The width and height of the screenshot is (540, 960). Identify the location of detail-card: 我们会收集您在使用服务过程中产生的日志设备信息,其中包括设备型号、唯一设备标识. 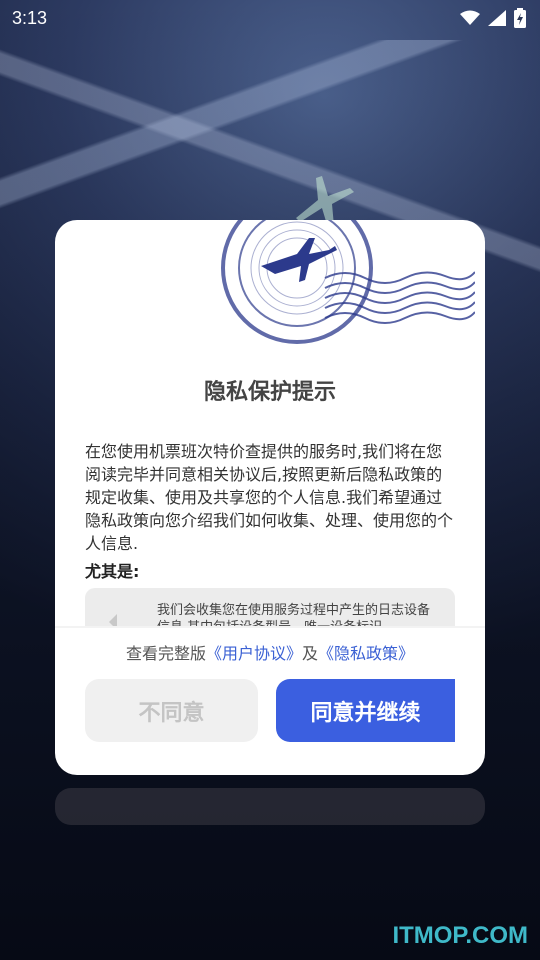
(270, 607).